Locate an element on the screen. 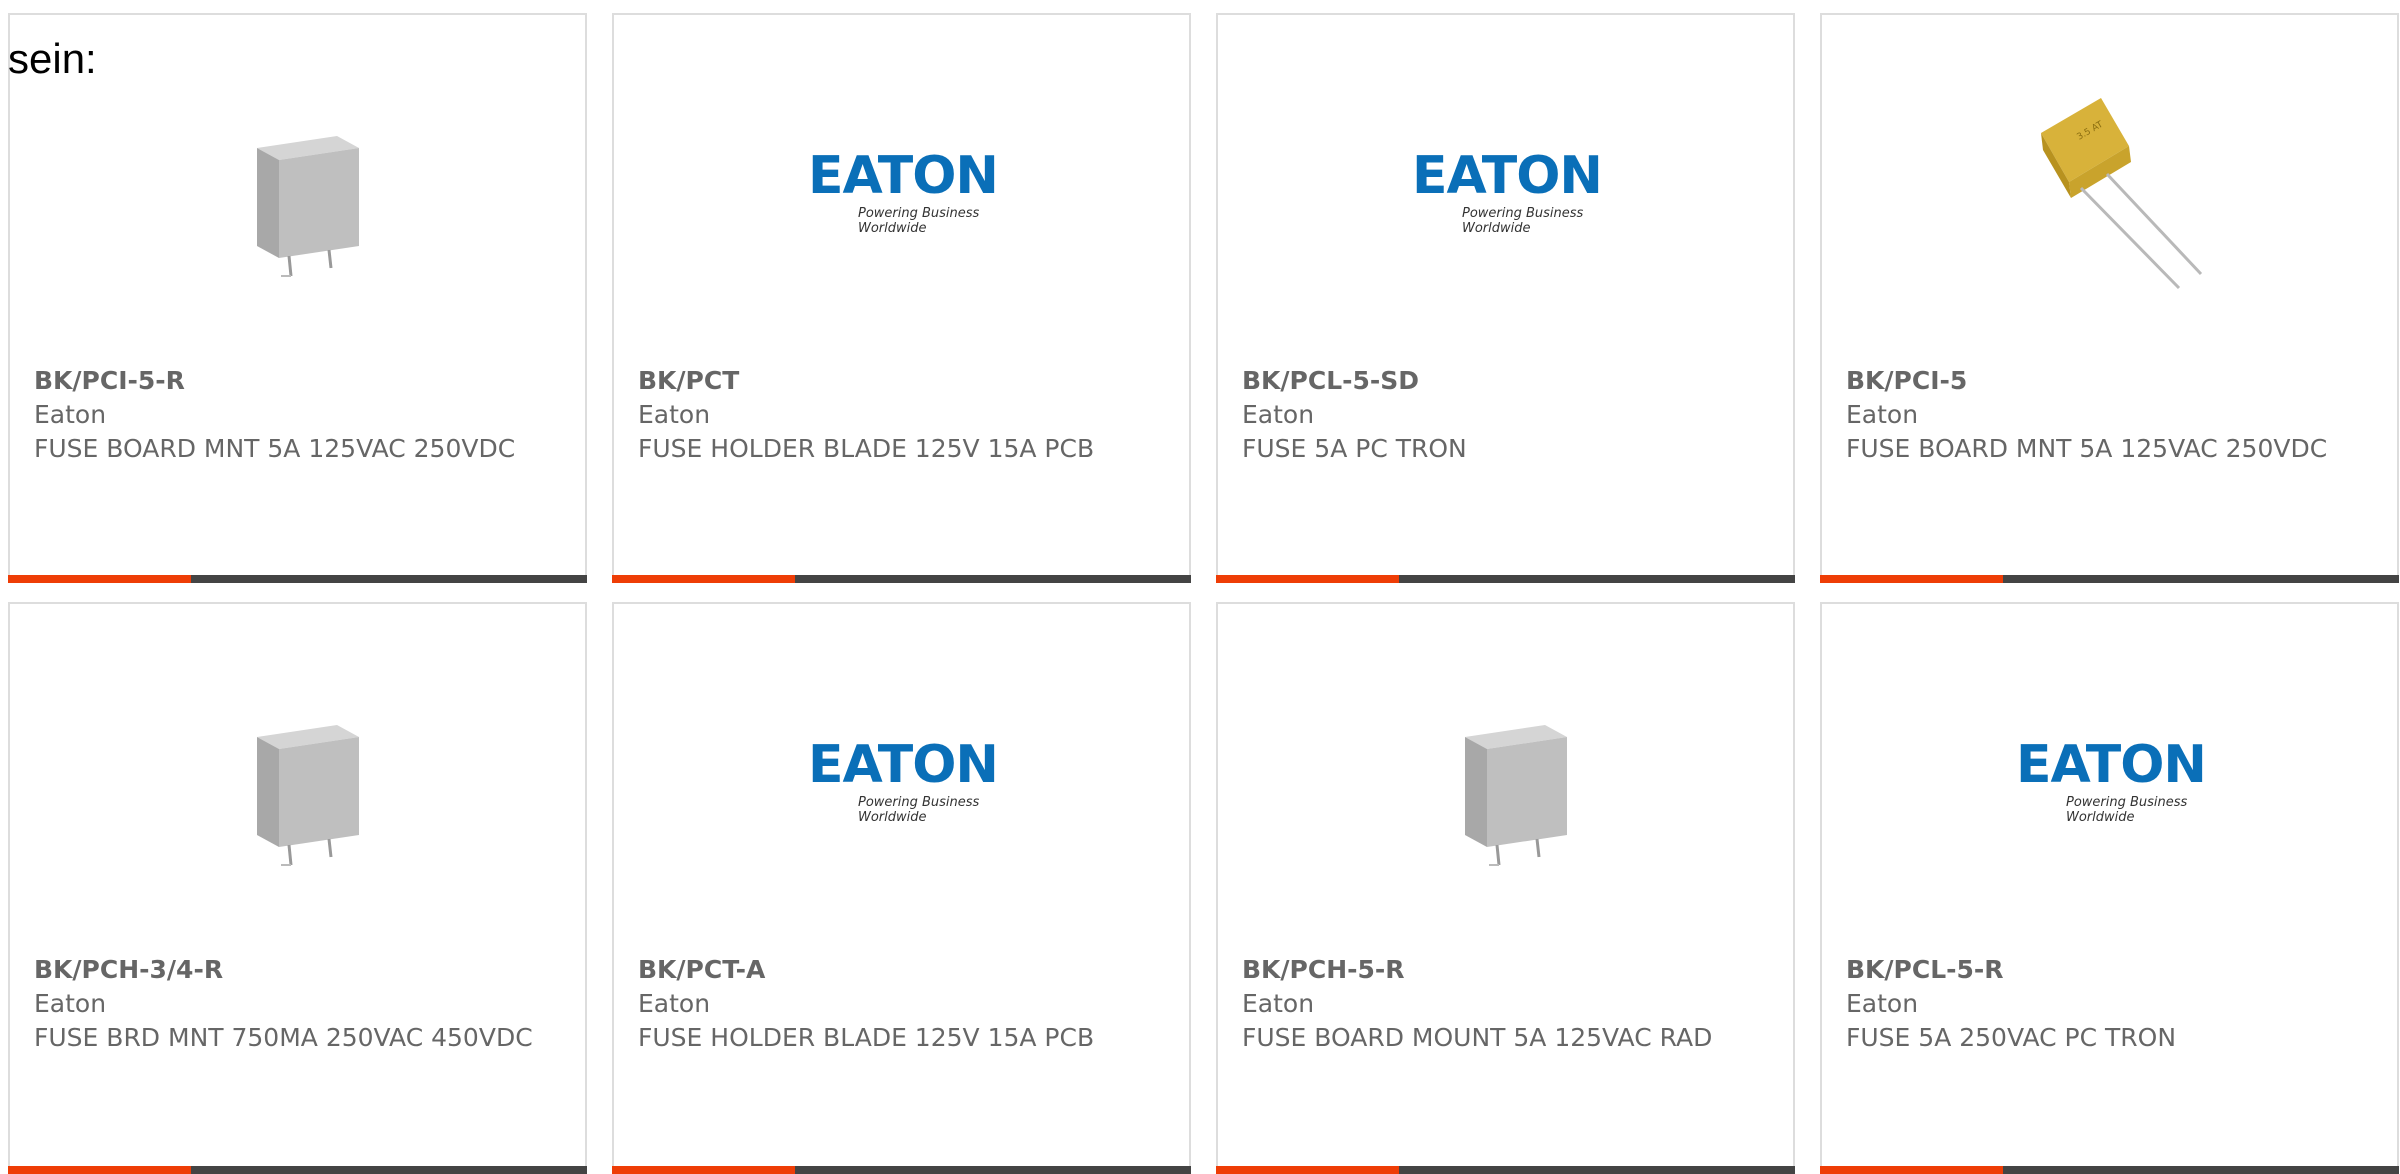 The width and height of the screenshot is (2400, 1174). part-number: BK/PCL-5-SD is located at coordinates (1497, 381).